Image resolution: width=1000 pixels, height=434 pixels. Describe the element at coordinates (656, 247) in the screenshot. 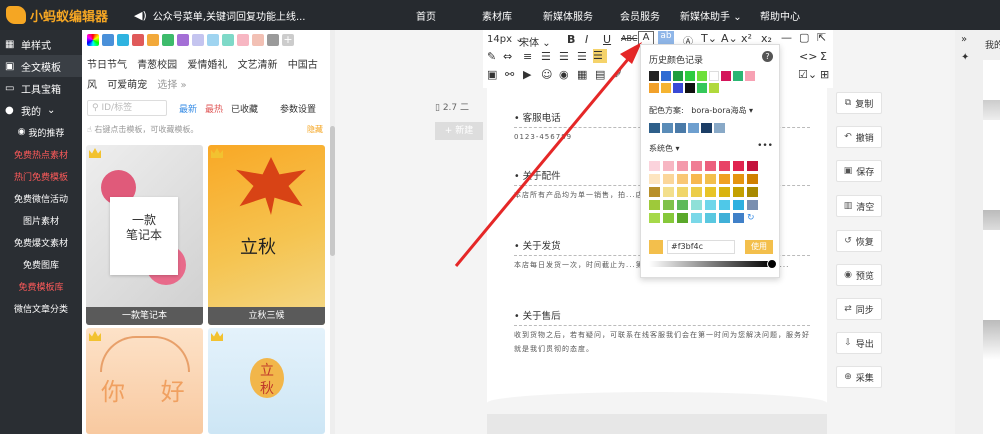

I see `current-color-preview` at that location.